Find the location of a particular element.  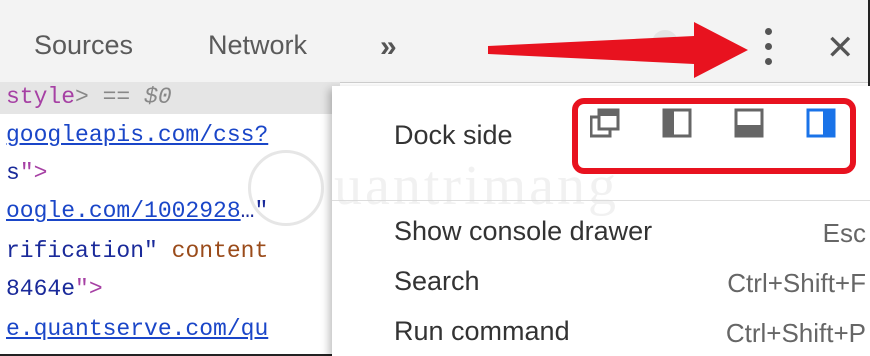

code-line: 8464e"> is located at coordinates (54, 289).